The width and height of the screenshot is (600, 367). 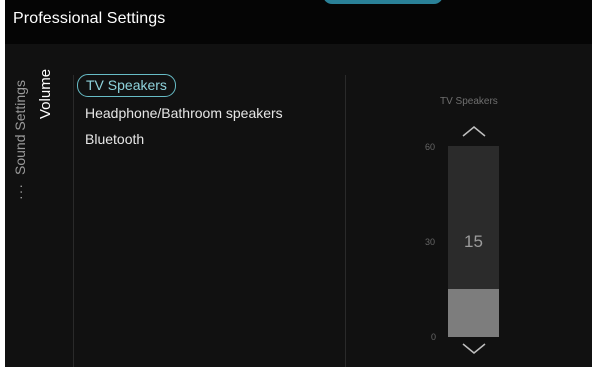 I want to click on tick-label-min: 0, so click(x=434, y=337).